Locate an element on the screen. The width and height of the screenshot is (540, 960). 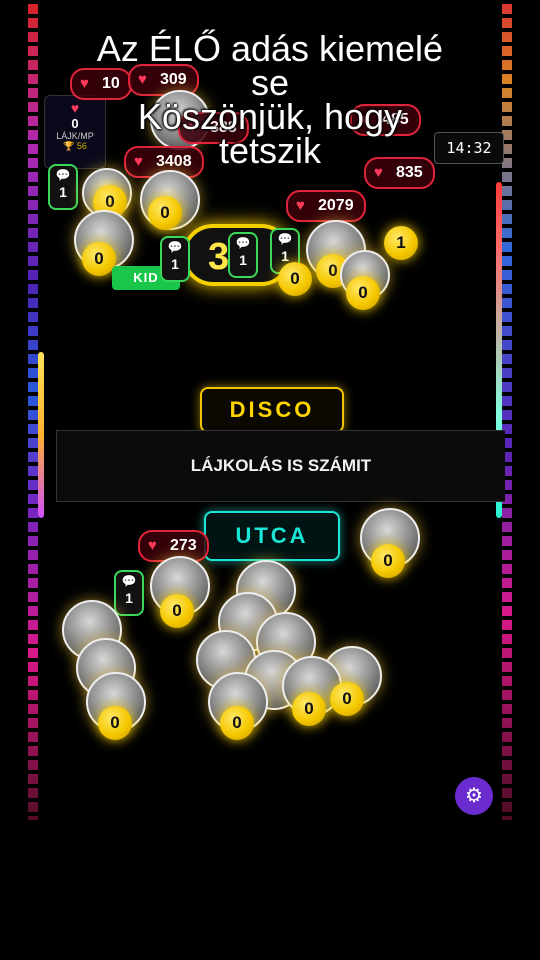
zone-utca-label: UTCA is located at coordinates (272, 536).